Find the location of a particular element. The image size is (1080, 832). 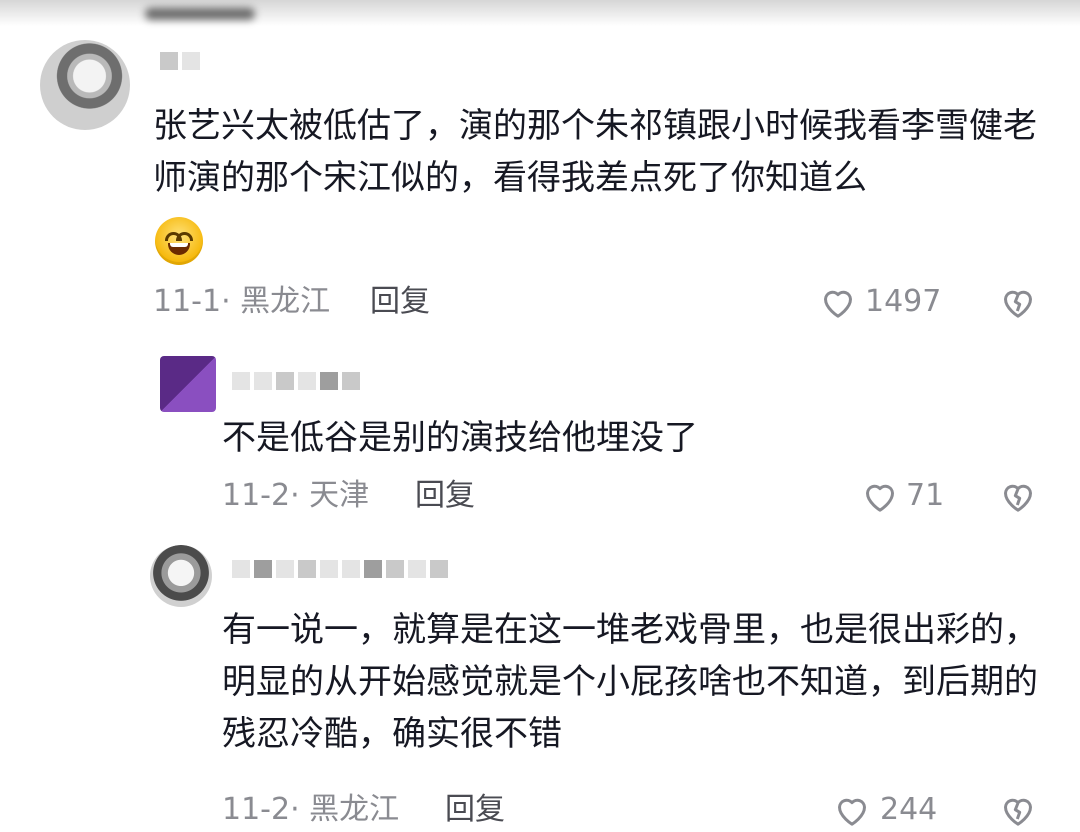

comment-date-location: 11-2· 黑龙江 is located at coordinates (311, 809).